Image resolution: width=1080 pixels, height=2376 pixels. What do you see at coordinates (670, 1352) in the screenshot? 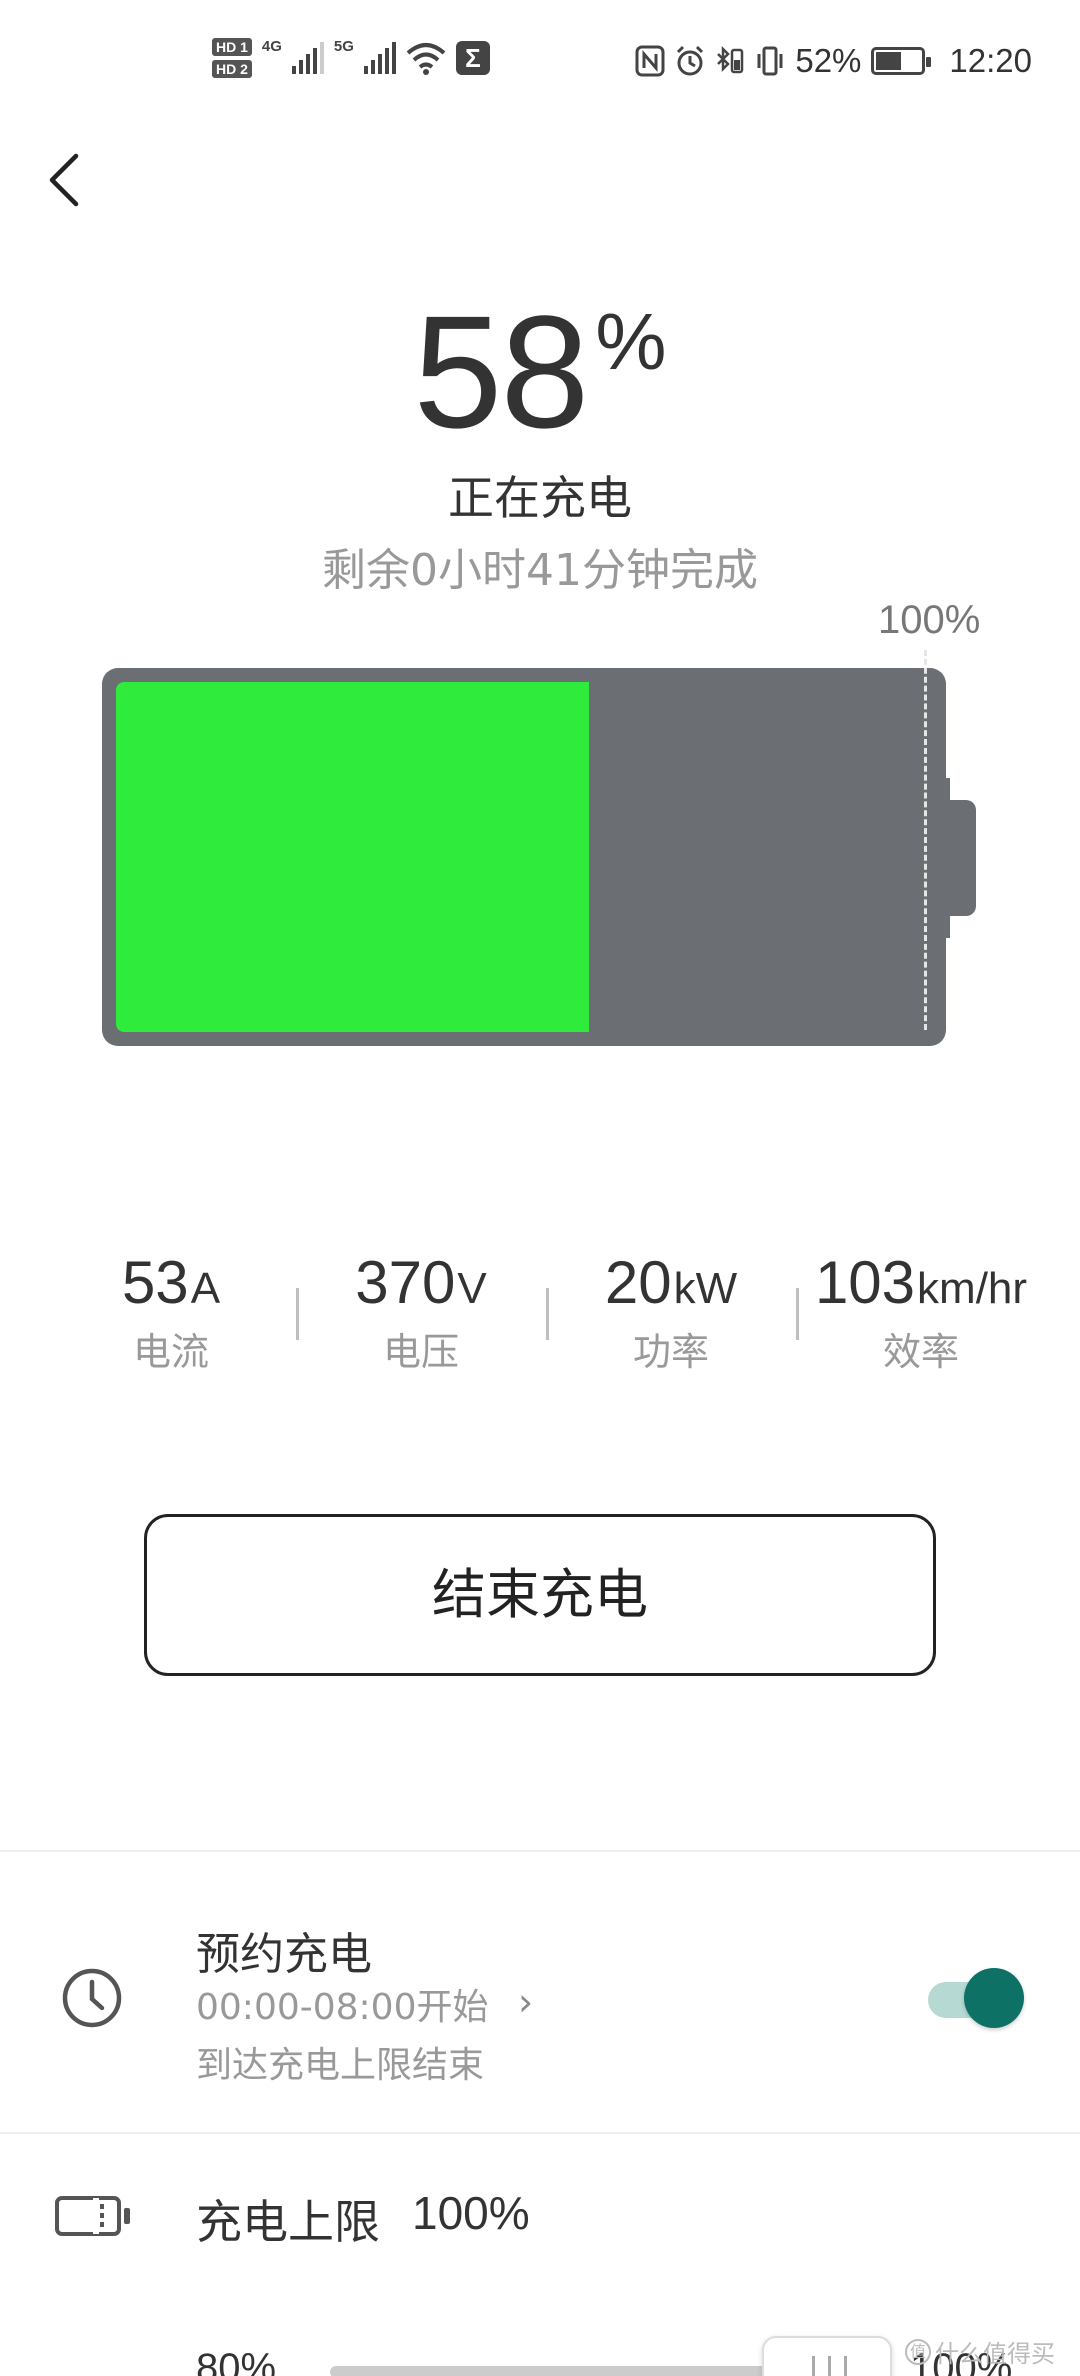
I see `stat-label: 功率` at bounding box center [670, 1352].